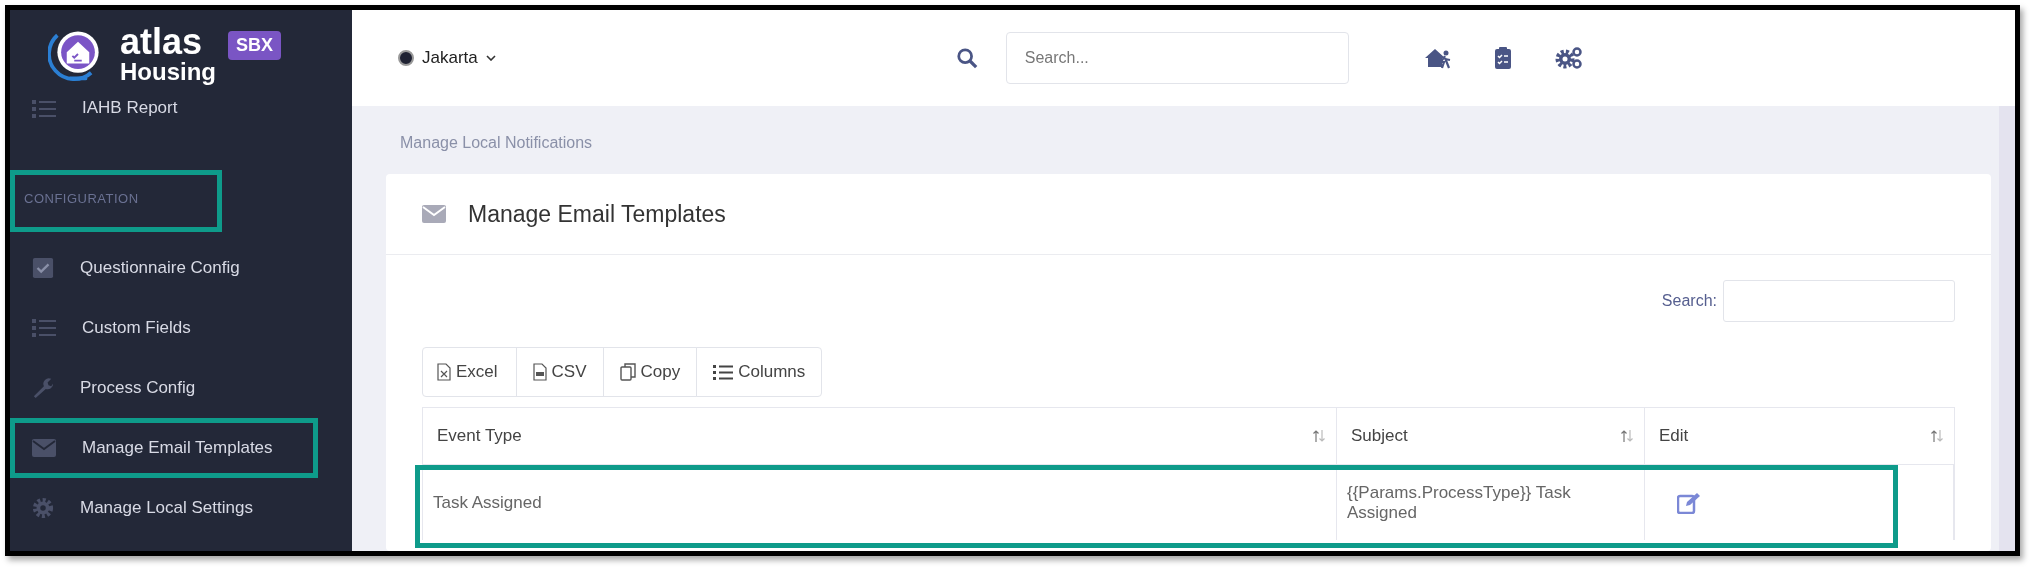 The height and width of the screenshot is (569, 2030). What do you see at coordinates (1689, 301) in the screenshot?
I see `search-label: Search:` at bounding box center [1689, 301].